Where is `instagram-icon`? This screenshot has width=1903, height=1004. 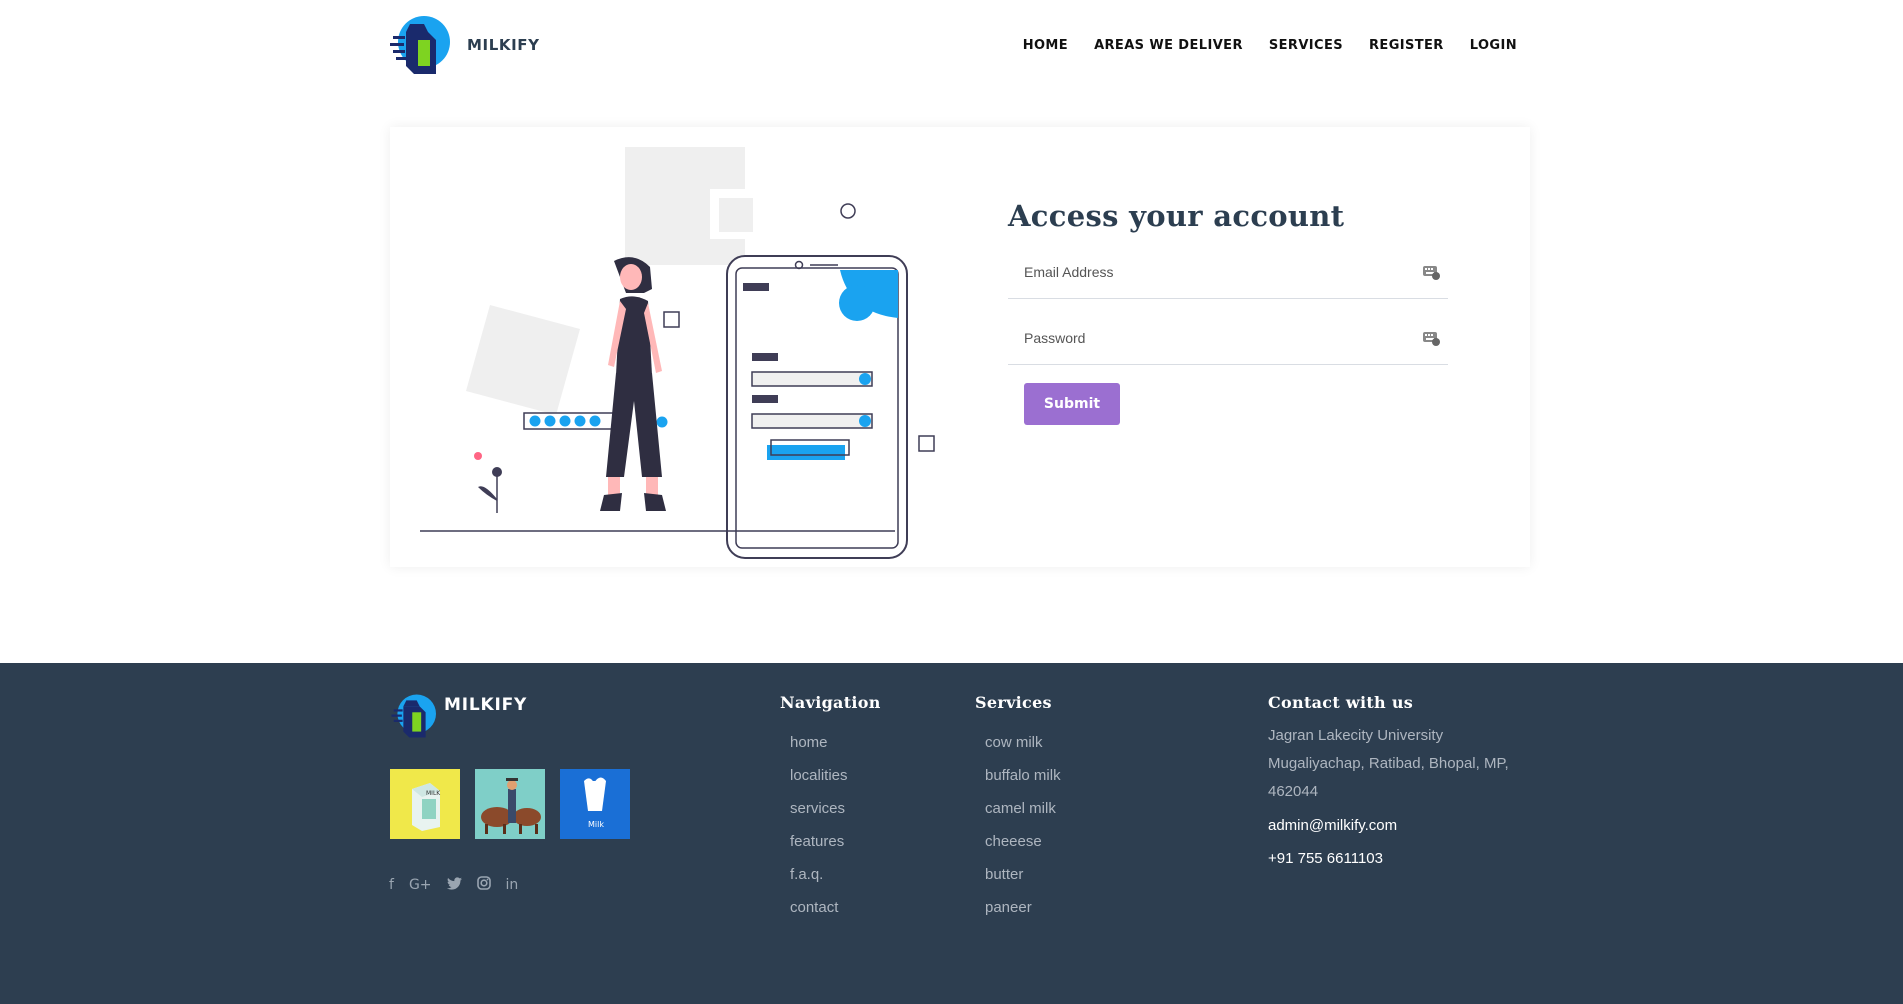 instagram-icon is located at coordinates (483, 885).